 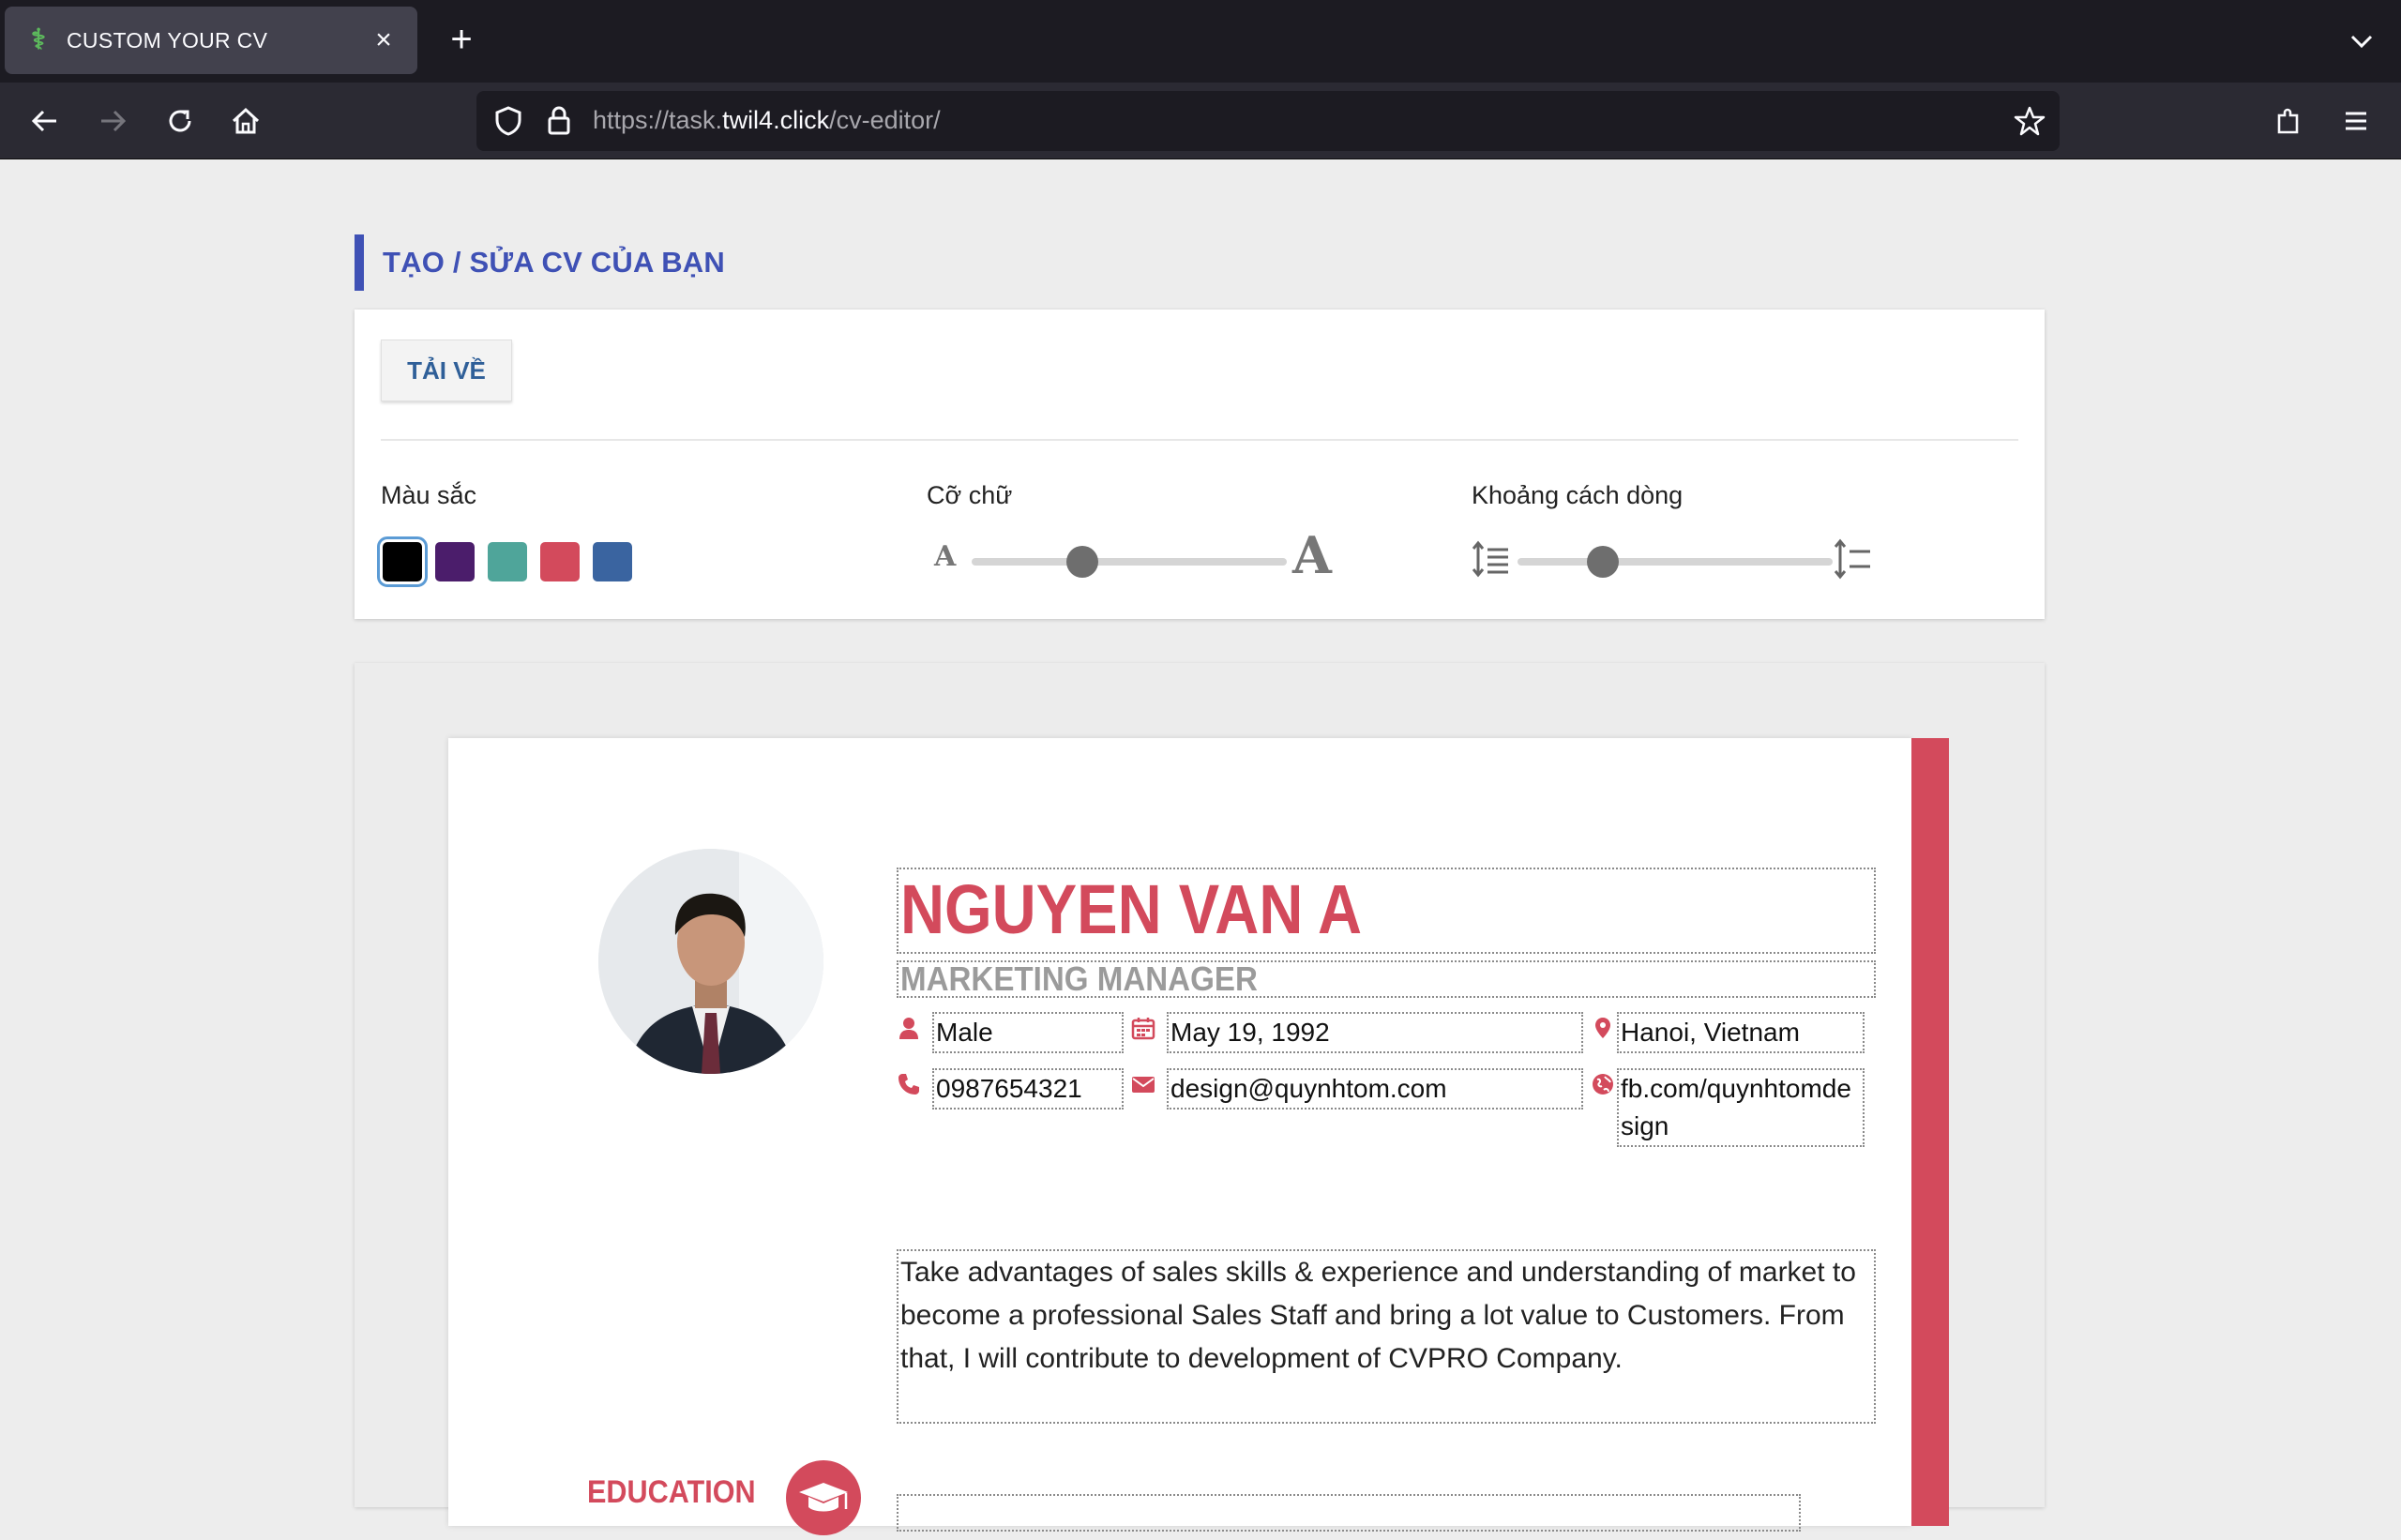 What do you see at coordinates (167, 40) in the screenshot?
I see `tab-title: CUSTOM YOUR CV` at bounding box center [167, 40].